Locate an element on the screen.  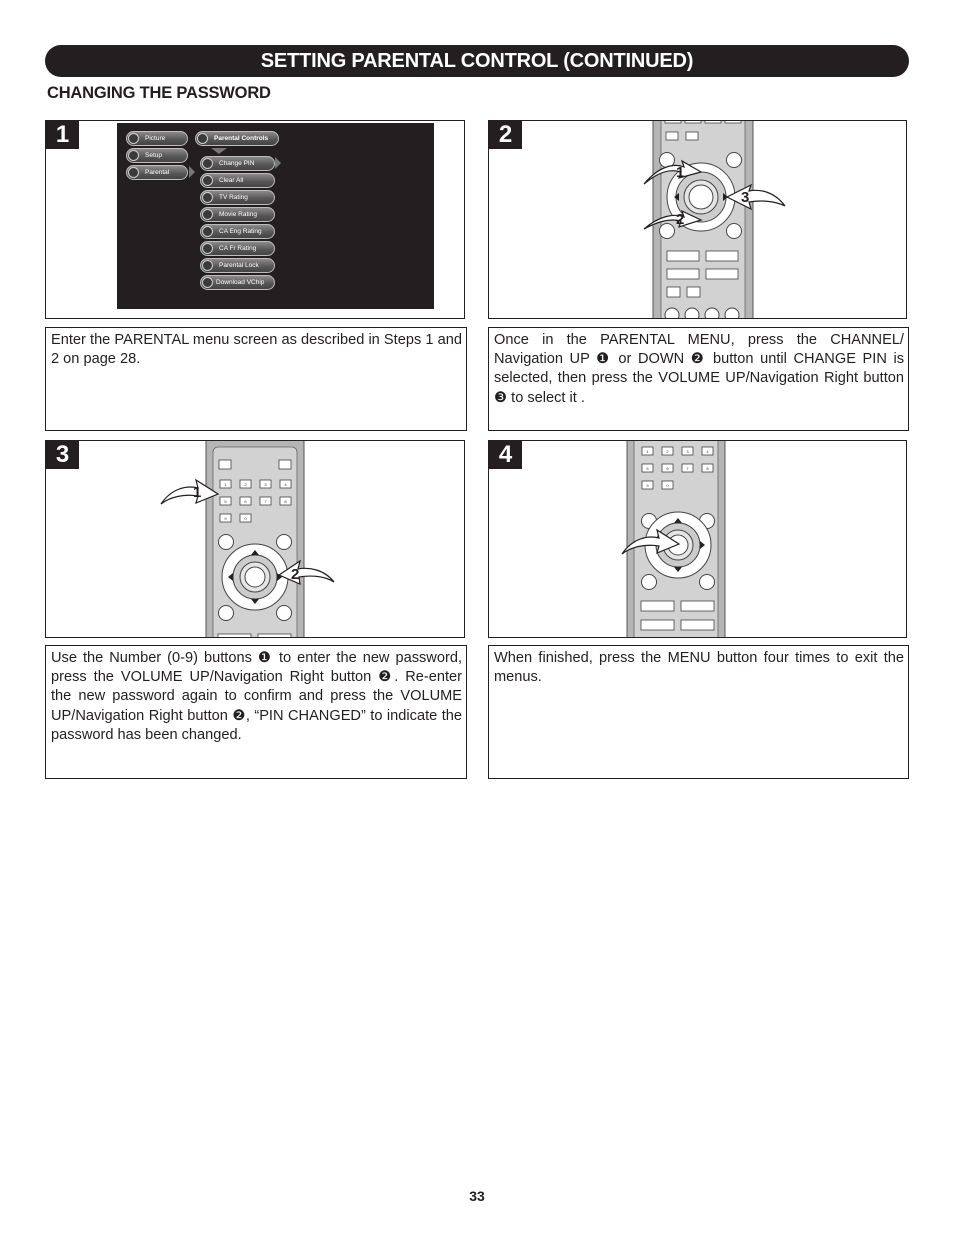
subsection-heading: CHANGING THE PASSWORD is located at coordinates (159, 93).